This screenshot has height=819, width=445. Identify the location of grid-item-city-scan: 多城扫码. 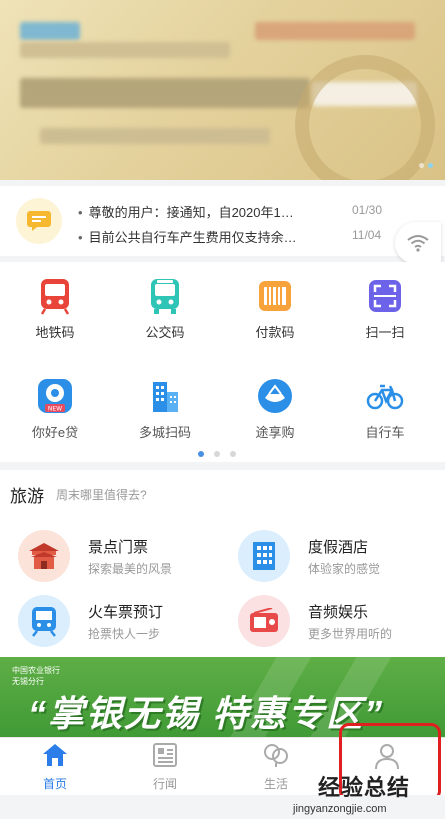
(165, 408).